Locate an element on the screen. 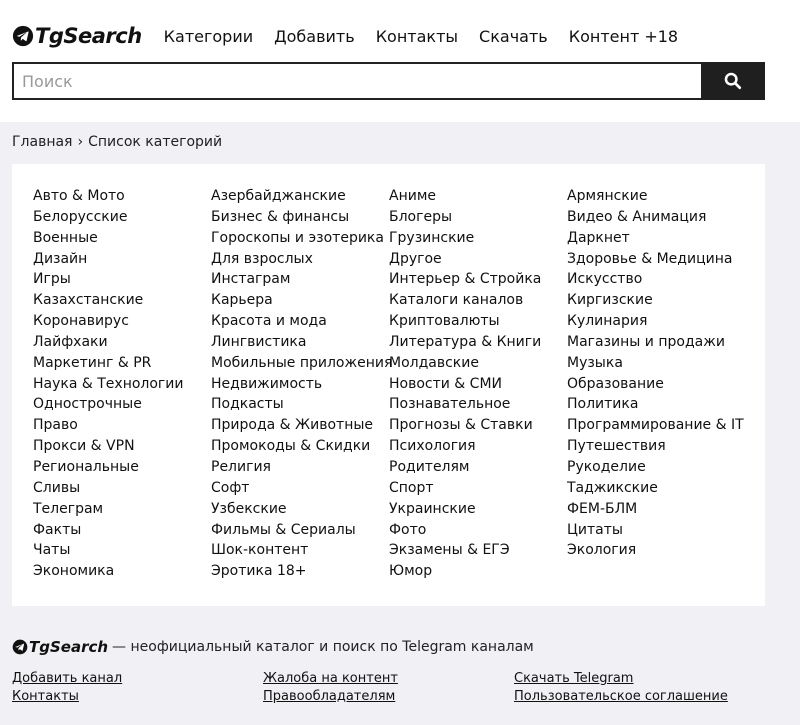 This screenshot has width=800, height=725. nav-add: Добавить is located at coordinates (314, 36).